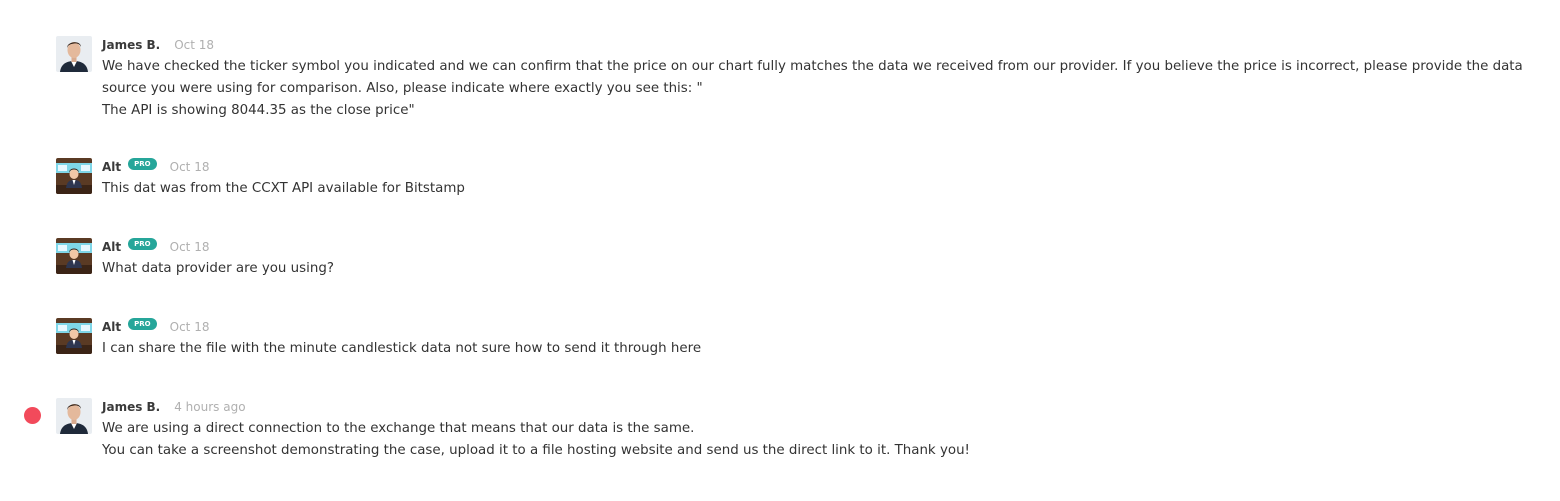 The width and height of the screenshot is (1560, 501). What do you see at coordinates (209, 407) in the screenshot?
I see `comment-date: 4 hours ago` at bounding box center [209, 407].